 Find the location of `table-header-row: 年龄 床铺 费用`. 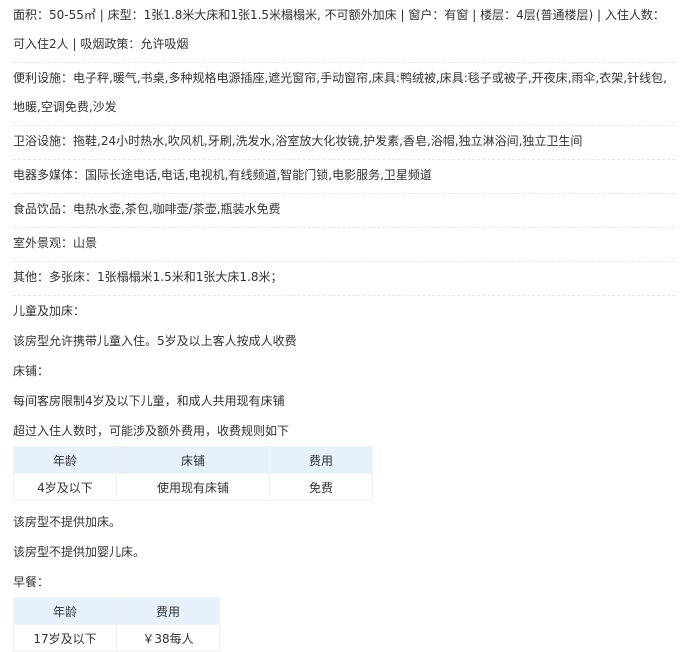

table-header-row: 年龄 床铺 费用 is located at coordinates (193, 460).